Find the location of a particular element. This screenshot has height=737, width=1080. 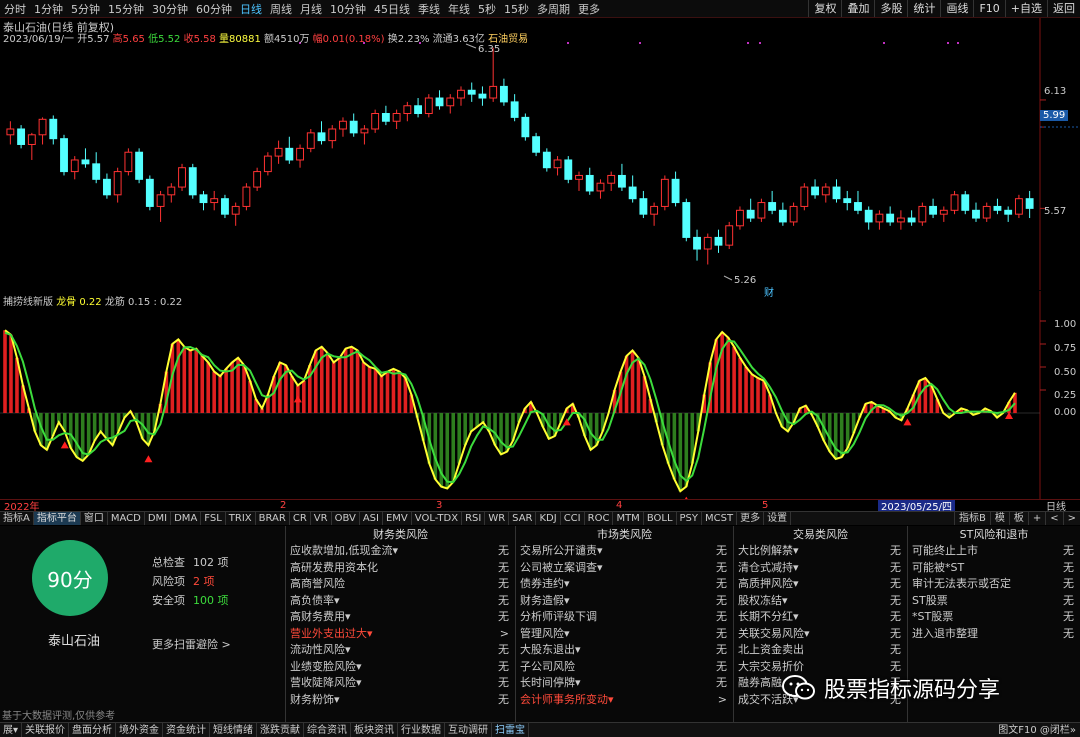

bottom-tab: 互动调研 is located at coordinates (469, 730).